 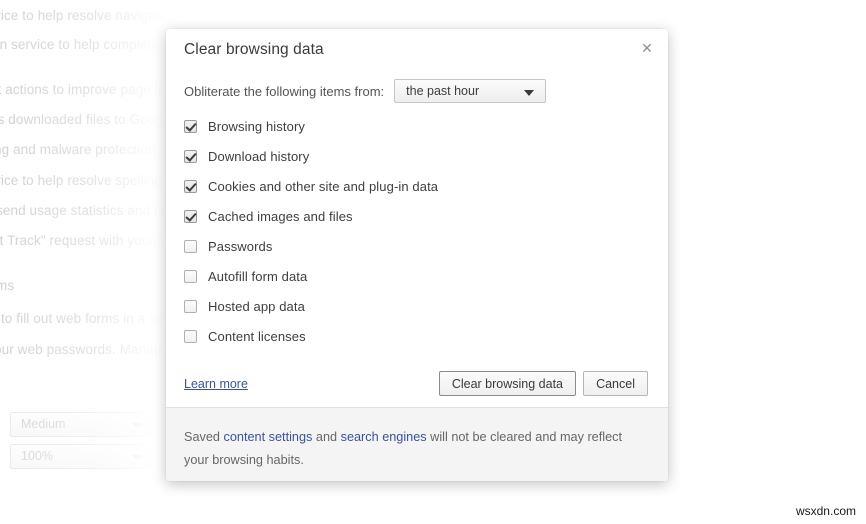 I want to click on clear-browsing-data-button: Clear browsing data, so click(x=507, y=383).